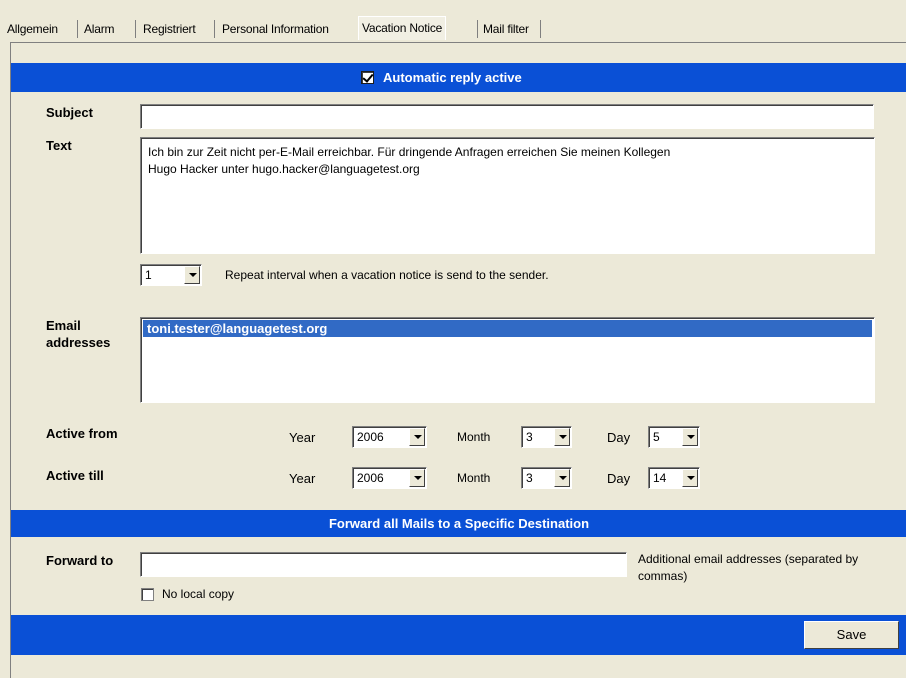  What do you see at coordinates (474, 437) in the screenshot?
I see `active-from-month-label: Month` at bounding box center [474, 437].